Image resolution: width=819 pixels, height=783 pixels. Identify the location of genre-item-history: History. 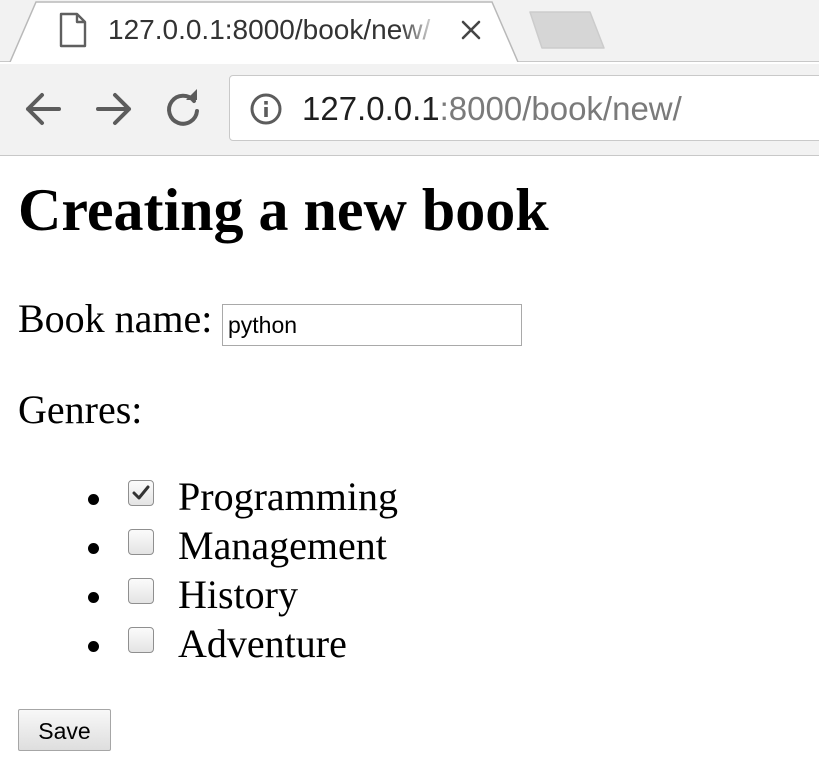
(228, 596).